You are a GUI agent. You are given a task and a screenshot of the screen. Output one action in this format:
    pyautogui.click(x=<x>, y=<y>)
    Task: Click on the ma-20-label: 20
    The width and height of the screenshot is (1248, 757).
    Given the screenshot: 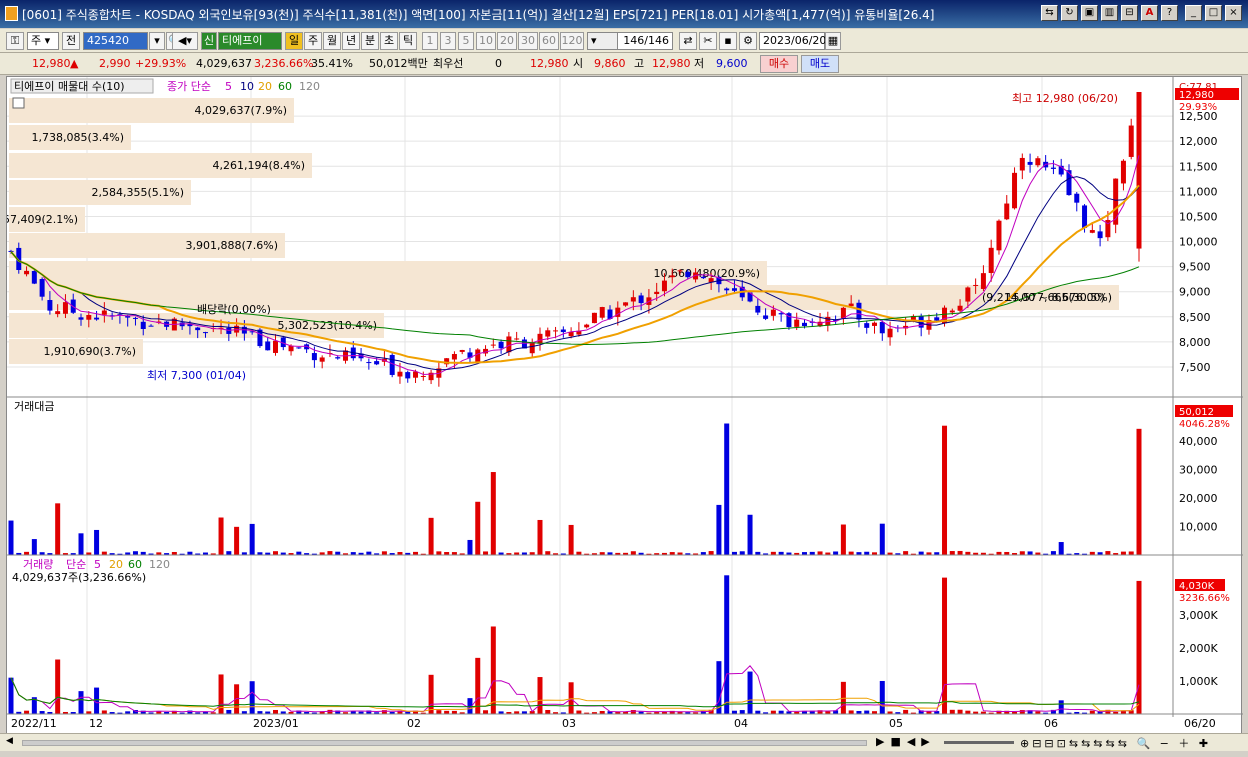 What is the action you would take?
    pyautogui.click(x=265, y=86)
    